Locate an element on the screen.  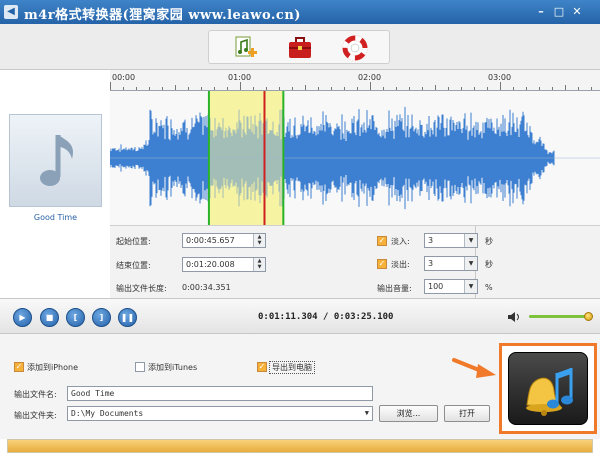
minimize-icon: – is located at coordinates (541, 12).